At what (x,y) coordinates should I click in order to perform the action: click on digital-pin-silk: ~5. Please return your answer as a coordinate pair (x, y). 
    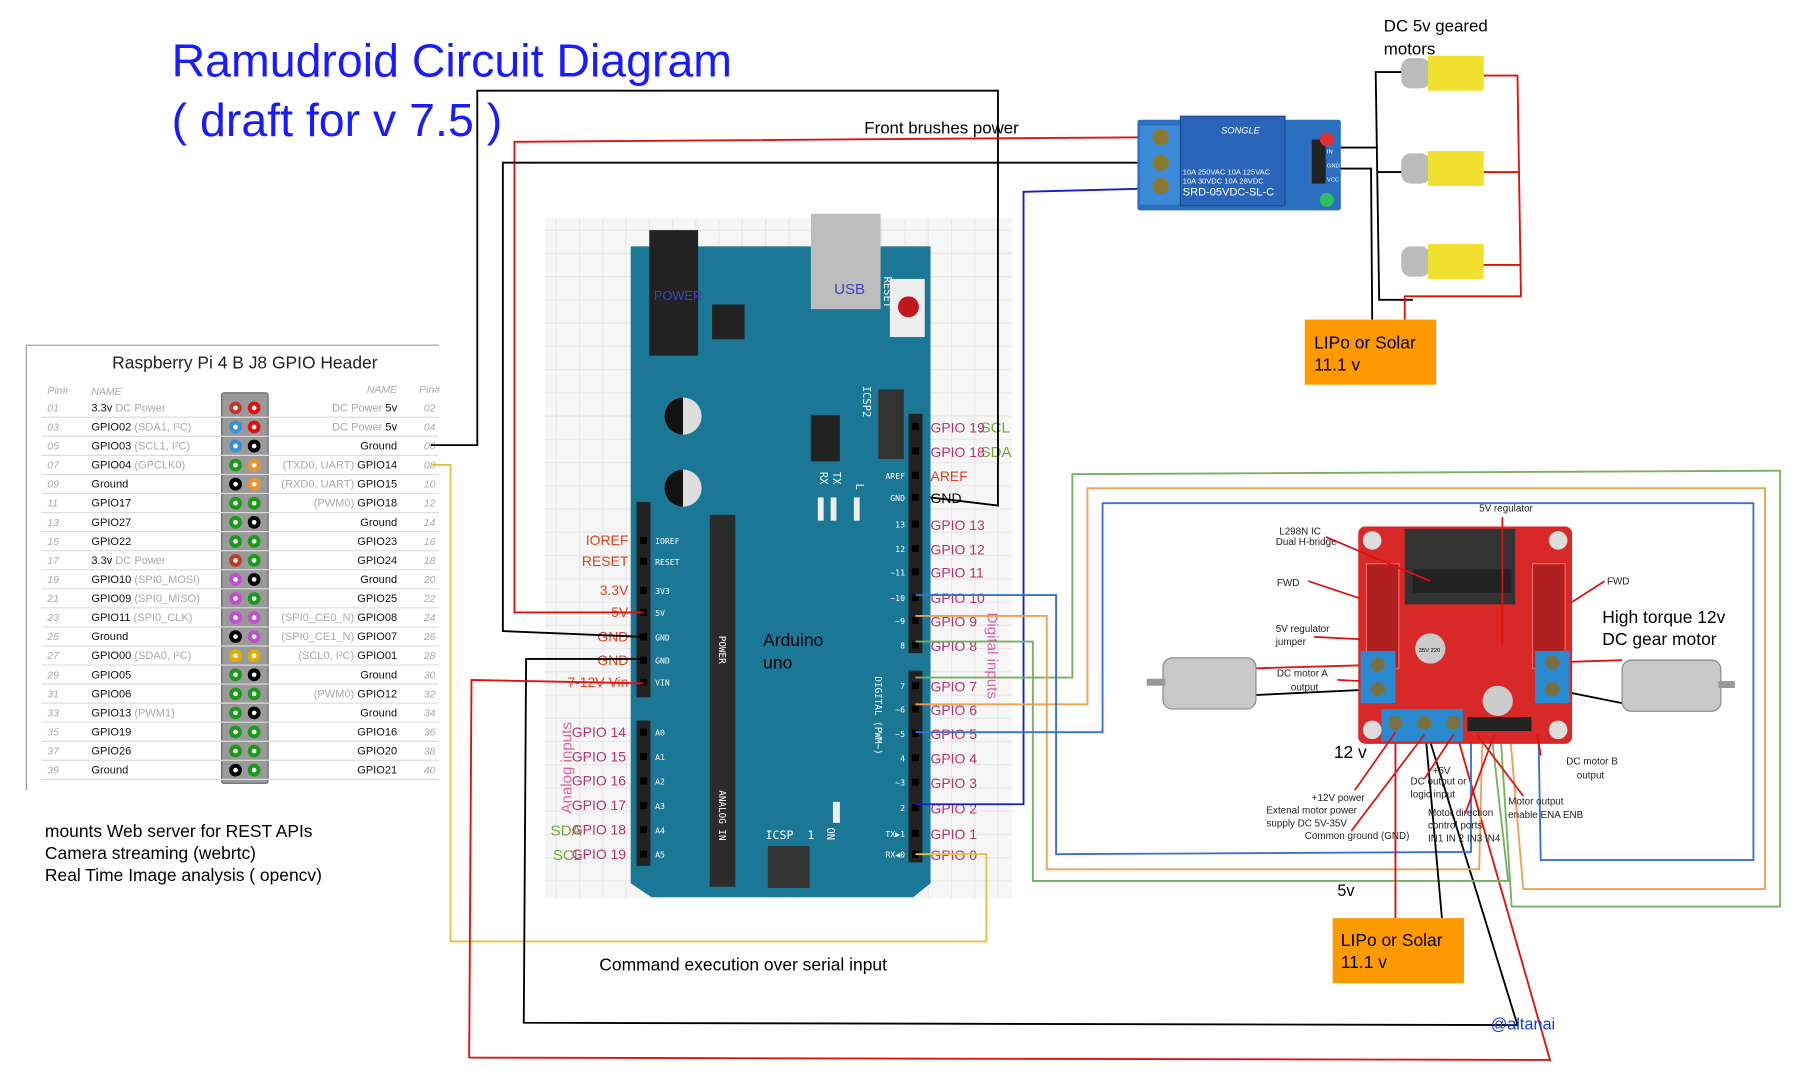
    Looking at the image, I should click on (900, 734).